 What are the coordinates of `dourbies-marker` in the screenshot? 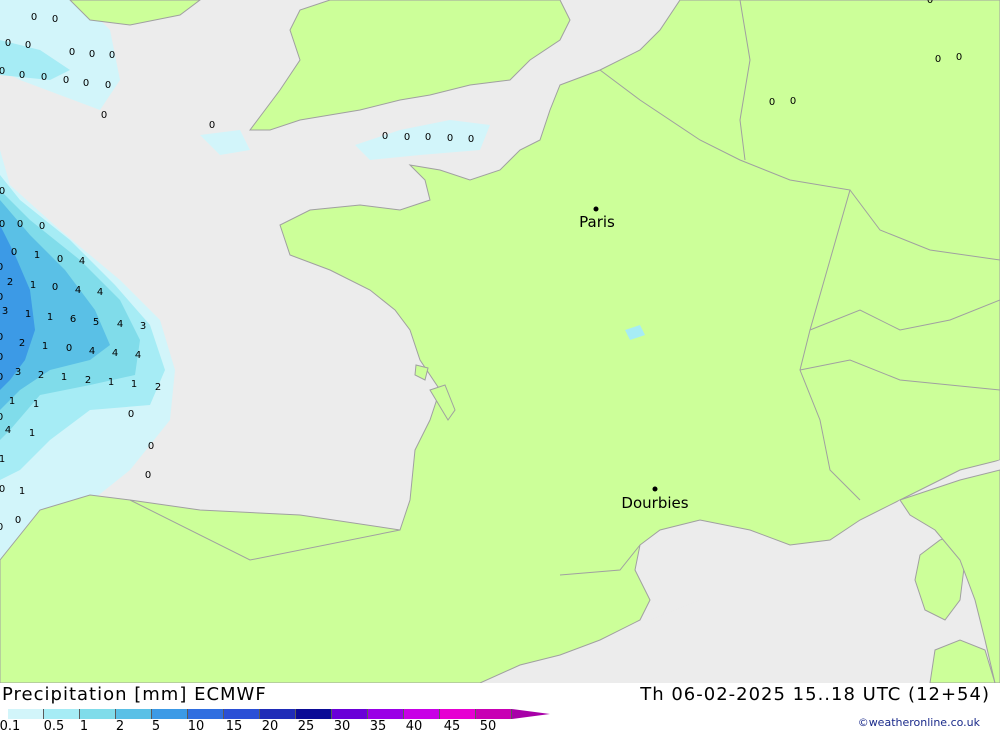 It's located at (655, 489).